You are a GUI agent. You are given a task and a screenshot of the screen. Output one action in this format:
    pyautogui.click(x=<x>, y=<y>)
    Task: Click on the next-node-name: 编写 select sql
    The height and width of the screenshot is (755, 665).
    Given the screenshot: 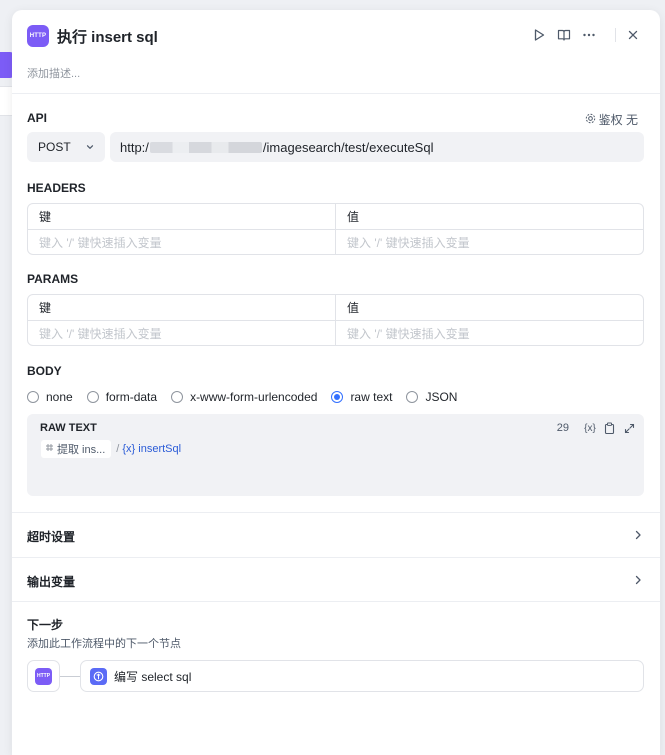 What is the action you would take?
    pyautogui.click(x=153, y=676)
    